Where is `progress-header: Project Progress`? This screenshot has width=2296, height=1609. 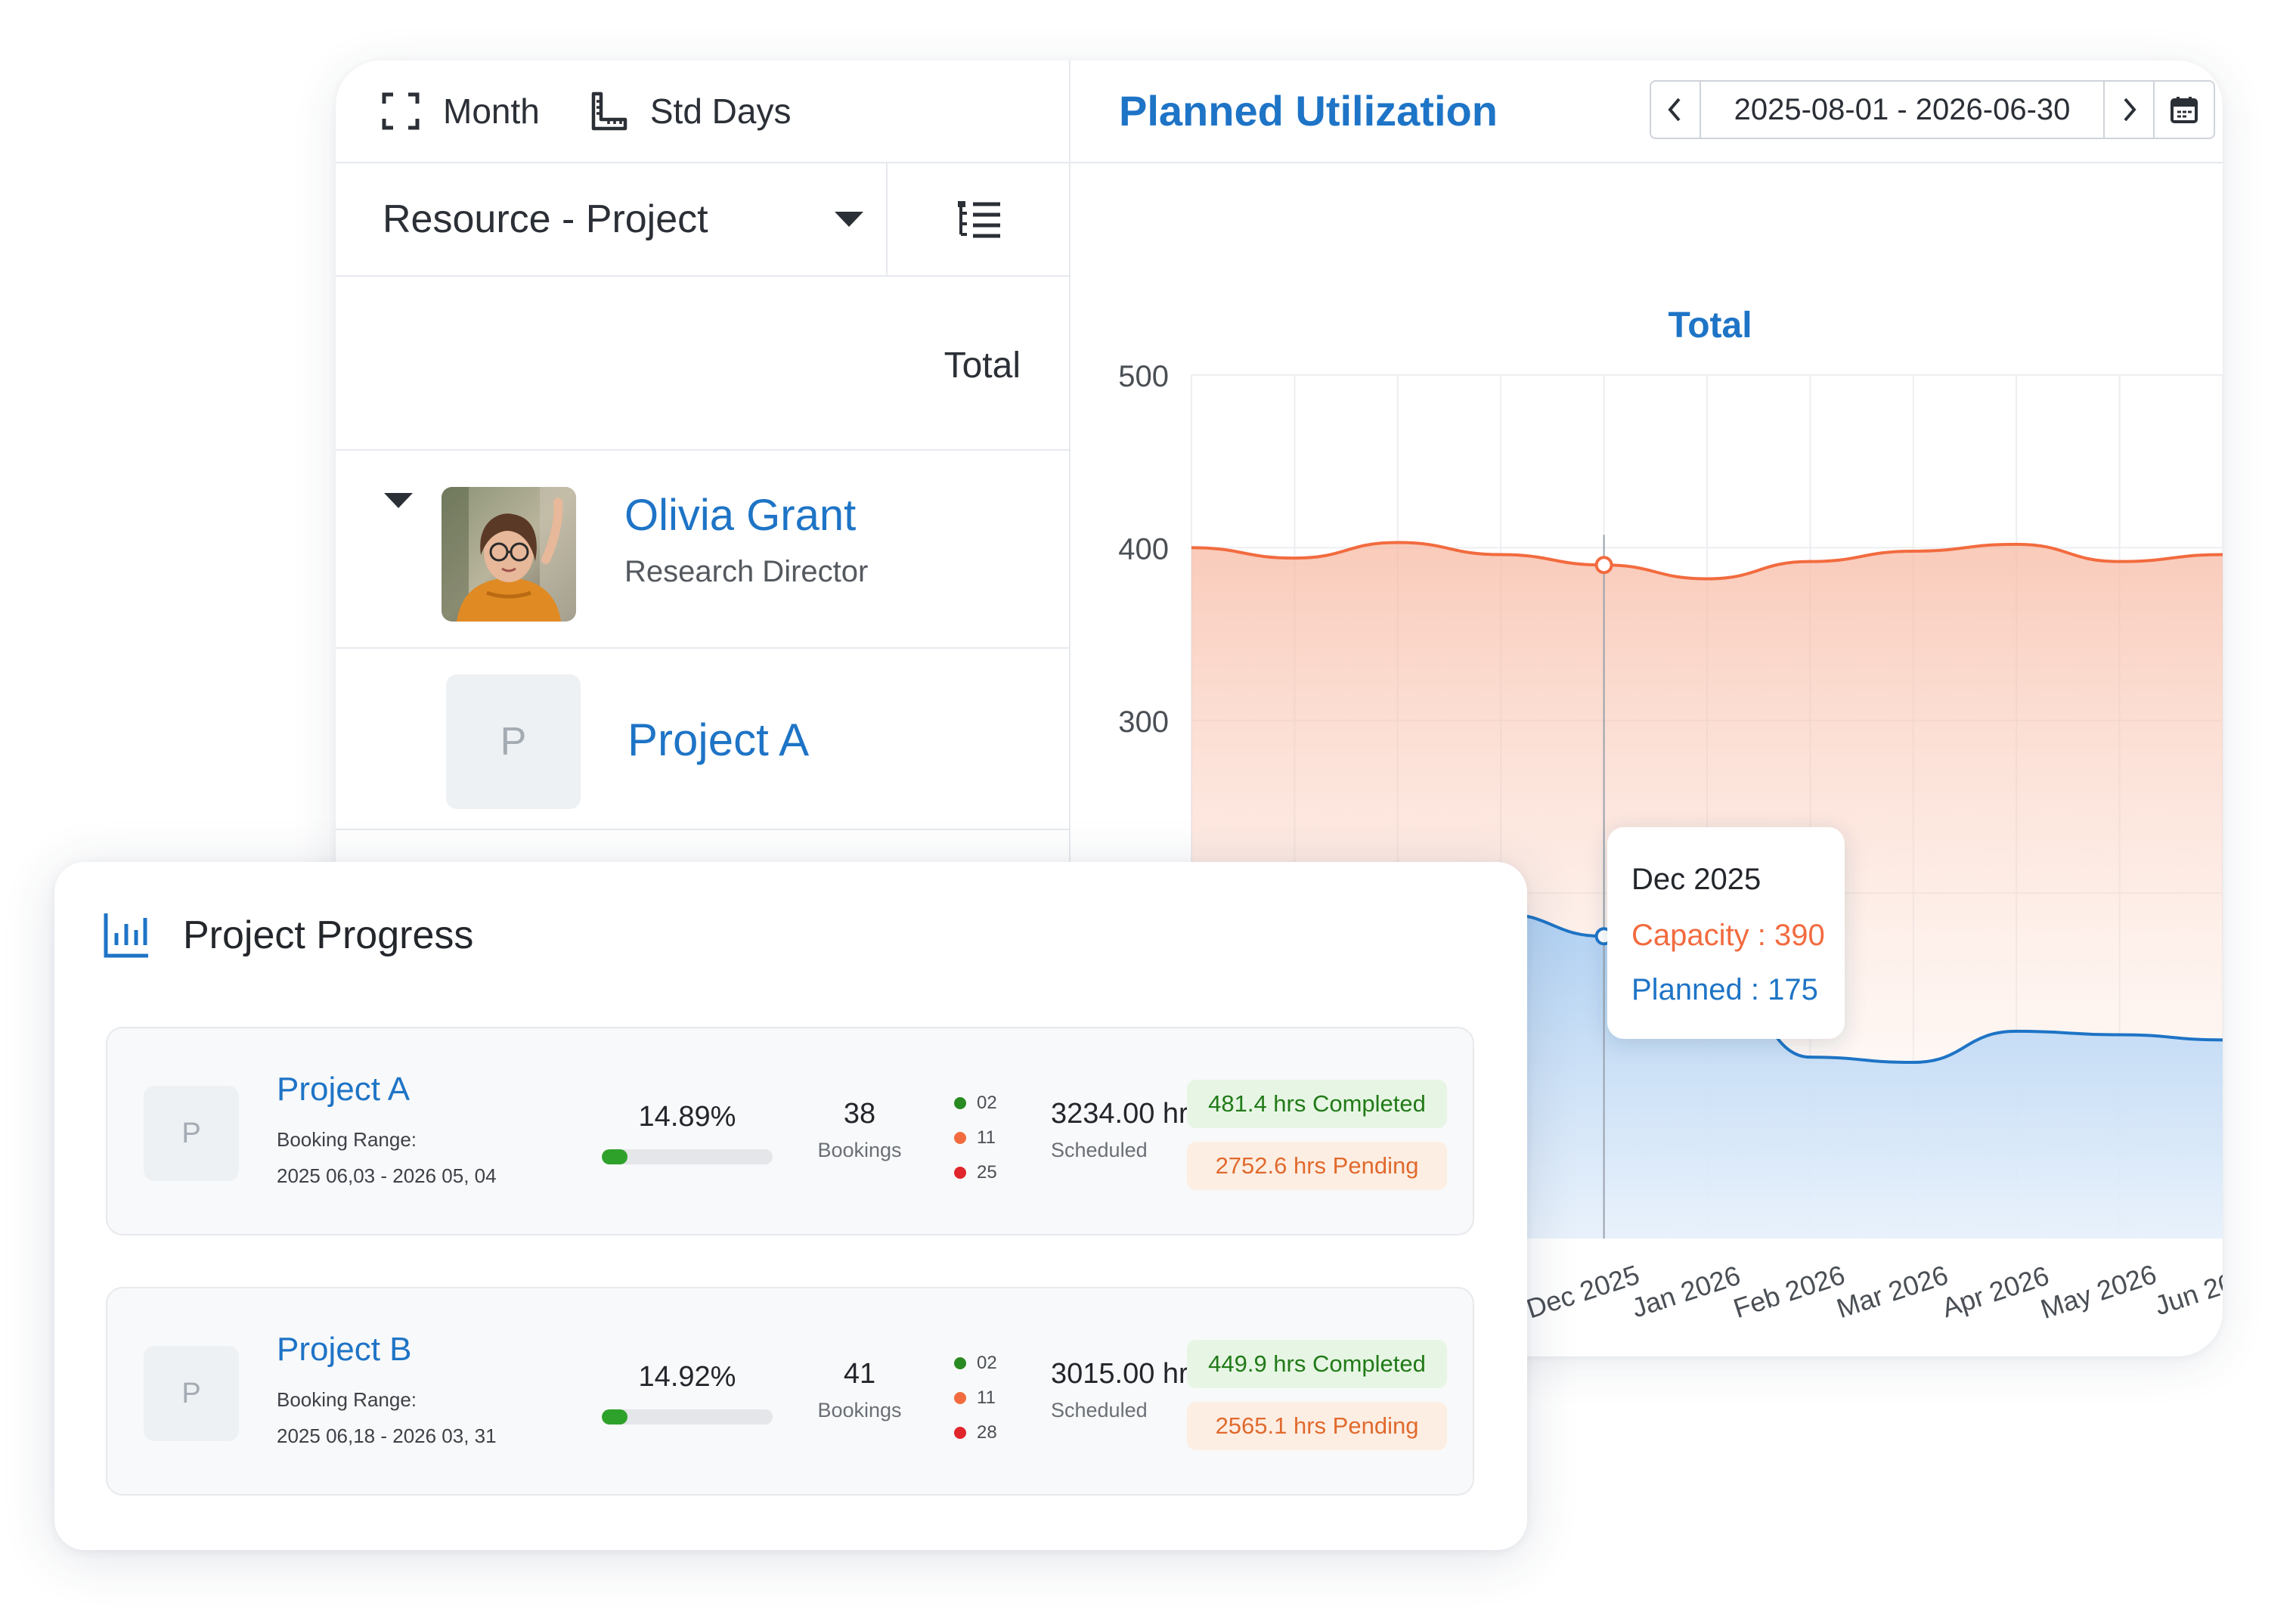
progress-header: Project Progress is located at coordinates (288, 936).